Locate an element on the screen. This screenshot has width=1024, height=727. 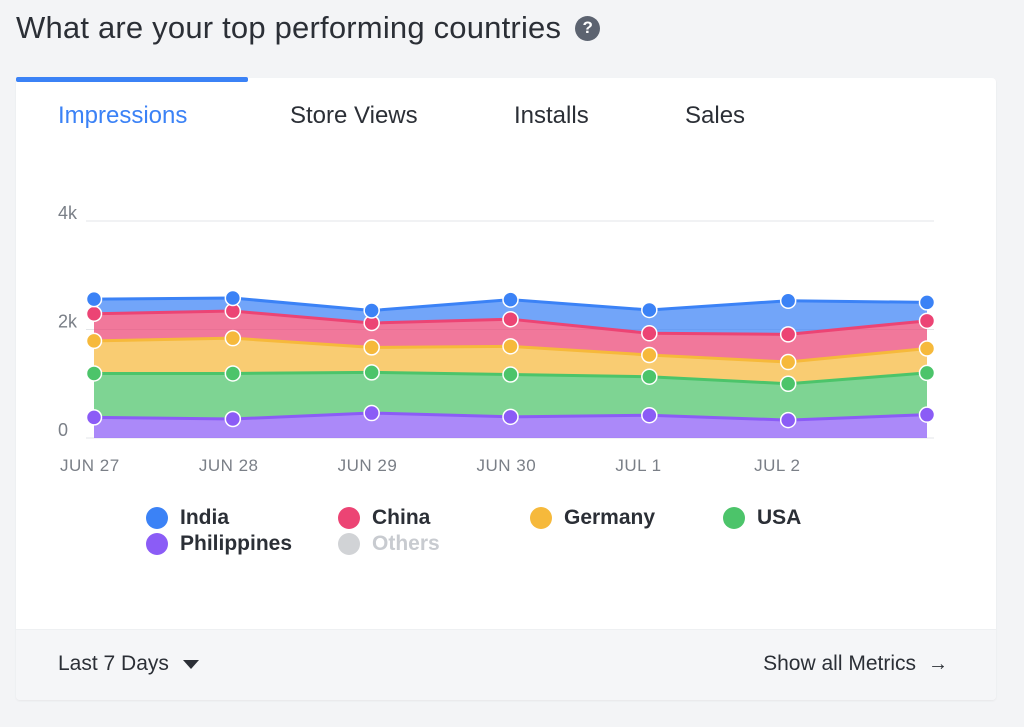
legend-item-china: China is located at coordinates (384, 518).